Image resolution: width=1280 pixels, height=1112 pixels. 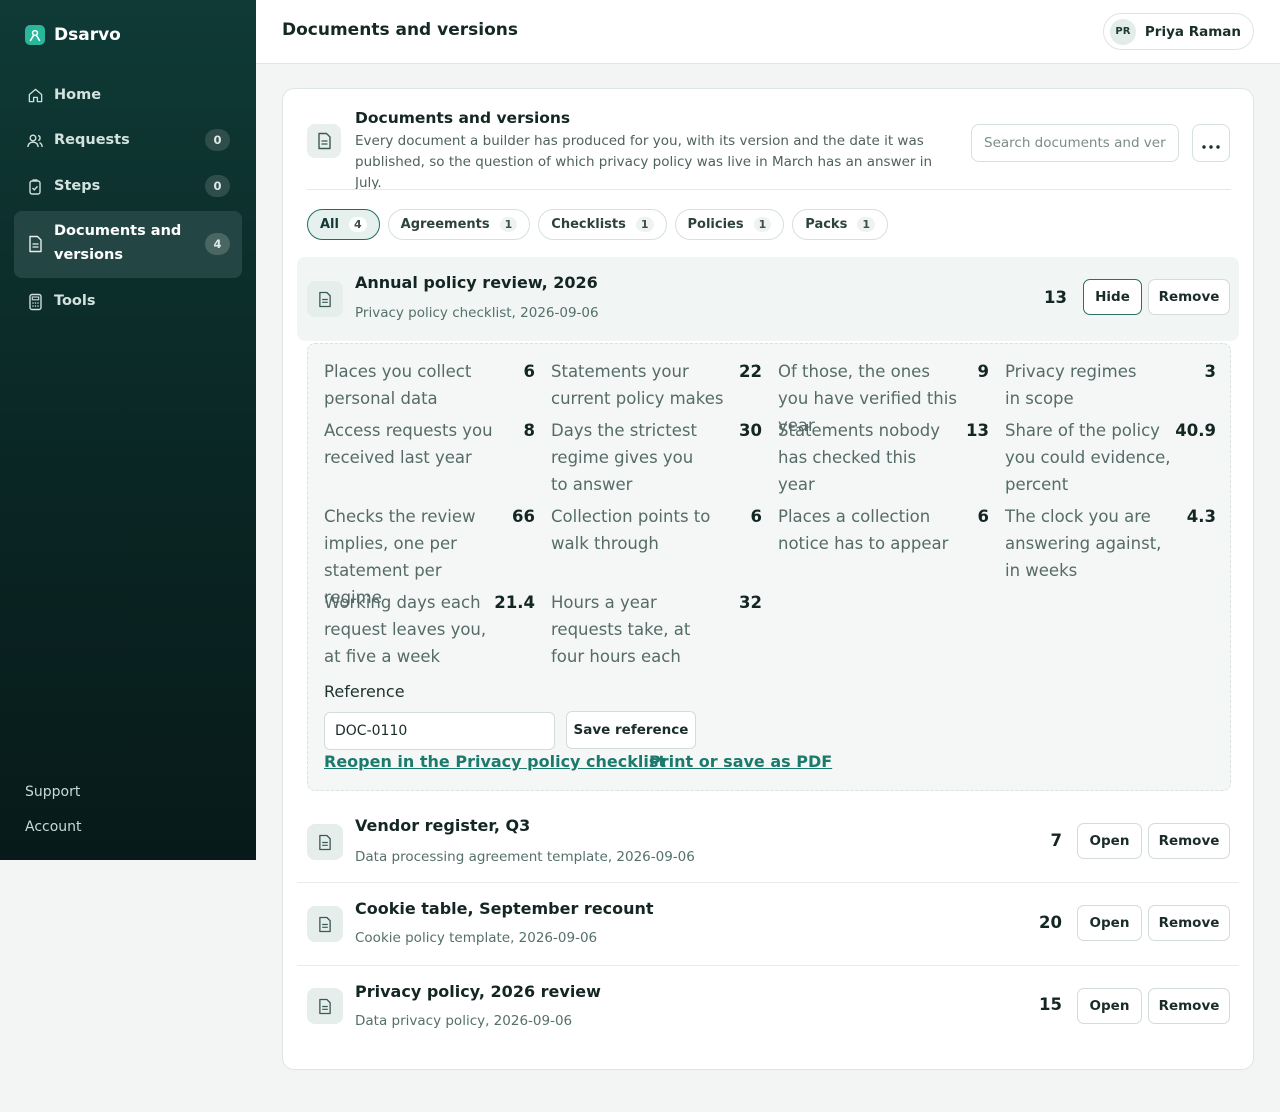 I want to click on filter-checklists: Checklists 1, so click(x=602, y=224).